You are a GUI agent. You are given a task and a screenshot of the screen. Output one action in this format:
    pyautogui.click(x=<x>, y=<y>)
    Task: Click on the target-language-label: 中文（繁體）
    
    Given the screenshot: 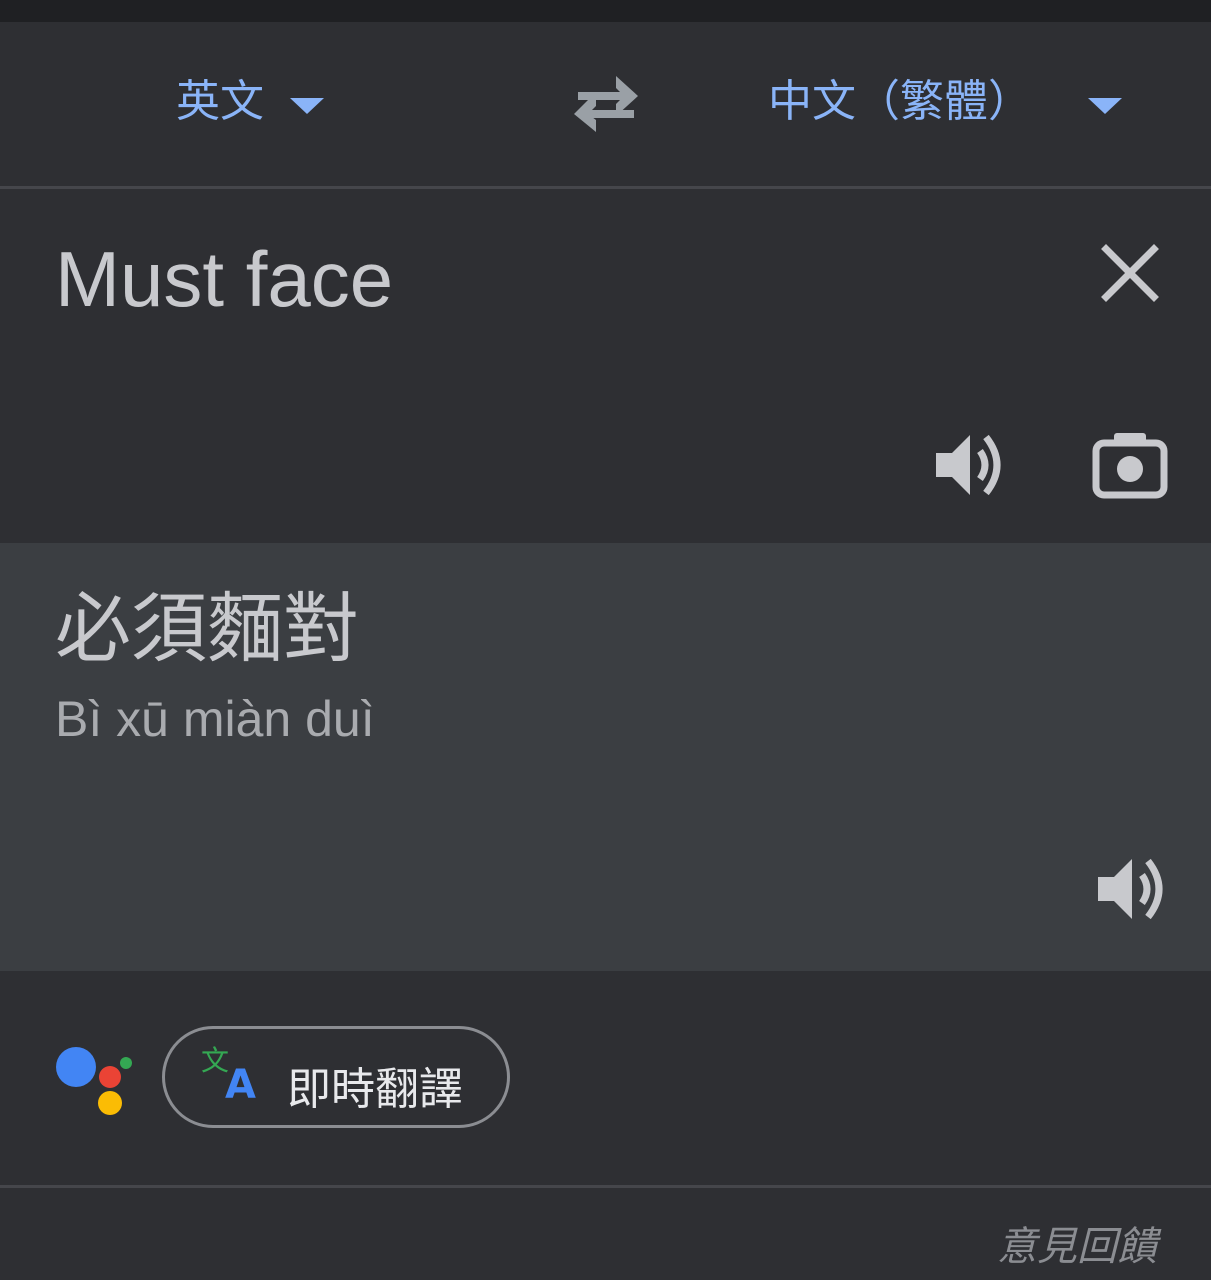 What is the action you would take?
    pyautogui.click(x=900, y=101)
    